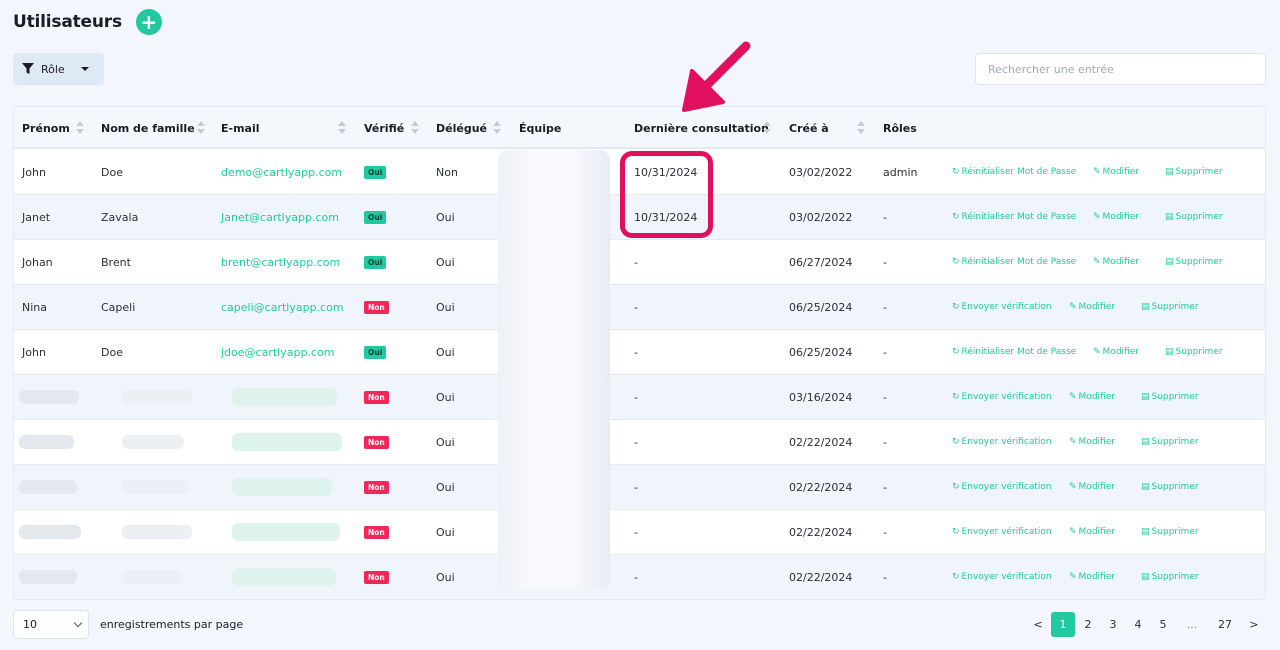 This screenshot has height=650, width=1280. What do you see at coordinates (1169, 172) in the screenshot?
I see `trash-icon: ▤` at bounding box center [1169, 172].